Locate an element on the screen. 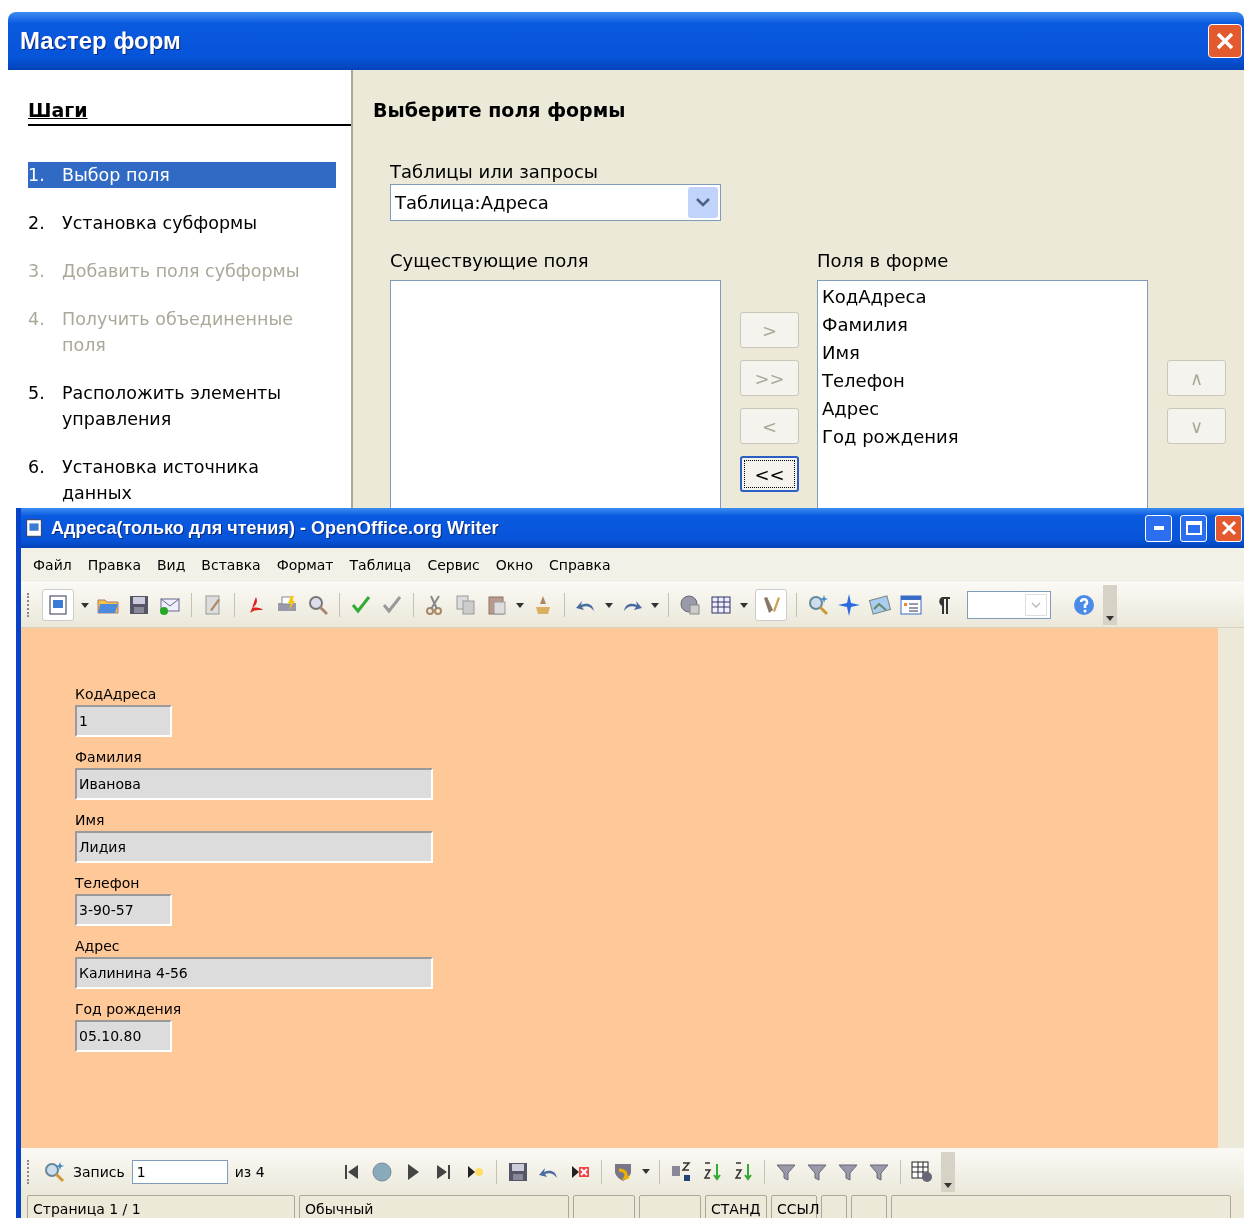 The width and height of the screenshot is (1244, 1218). status-text: ССЫЛ is located at coordinates (794, 1206).